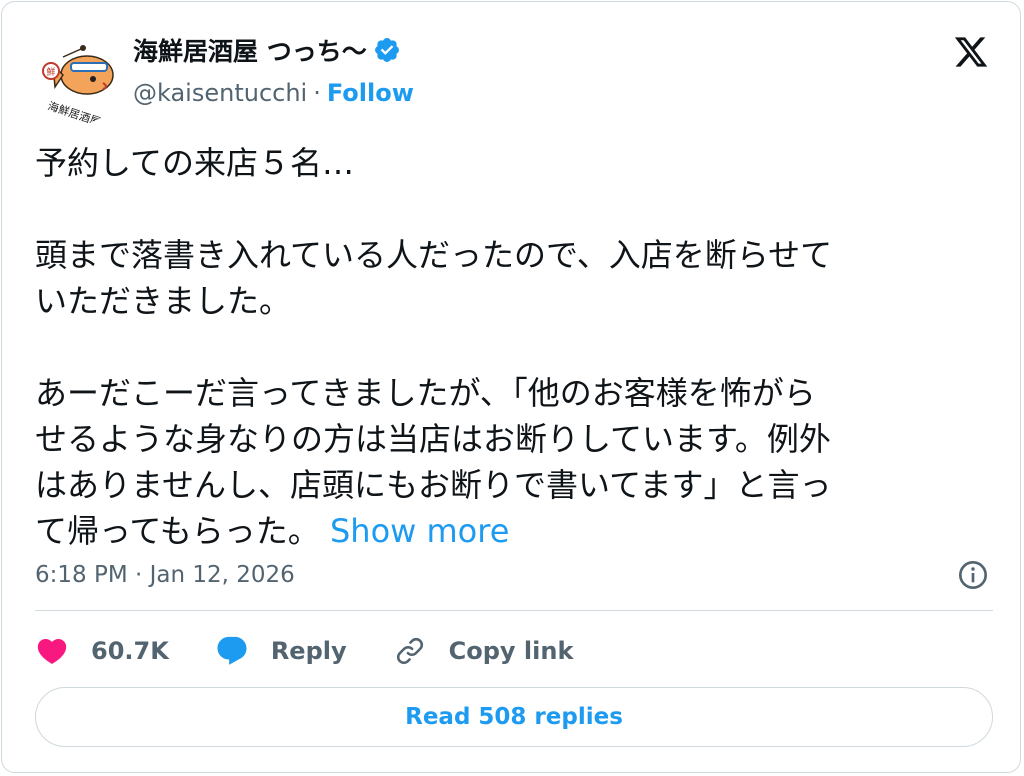  I want to click on heart-icon, so click(52, 651).